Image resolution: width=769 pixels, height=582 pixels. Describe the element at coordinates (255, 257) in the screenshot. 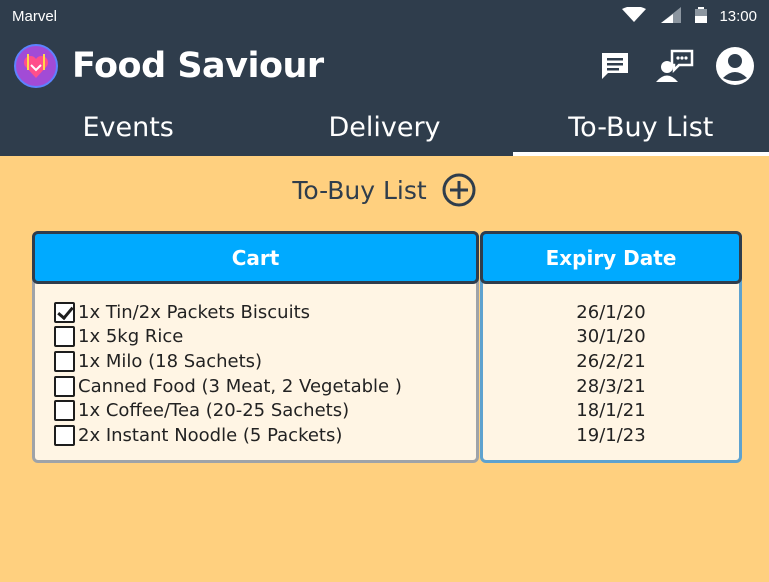

I see `cart-header: Cart` at that location.